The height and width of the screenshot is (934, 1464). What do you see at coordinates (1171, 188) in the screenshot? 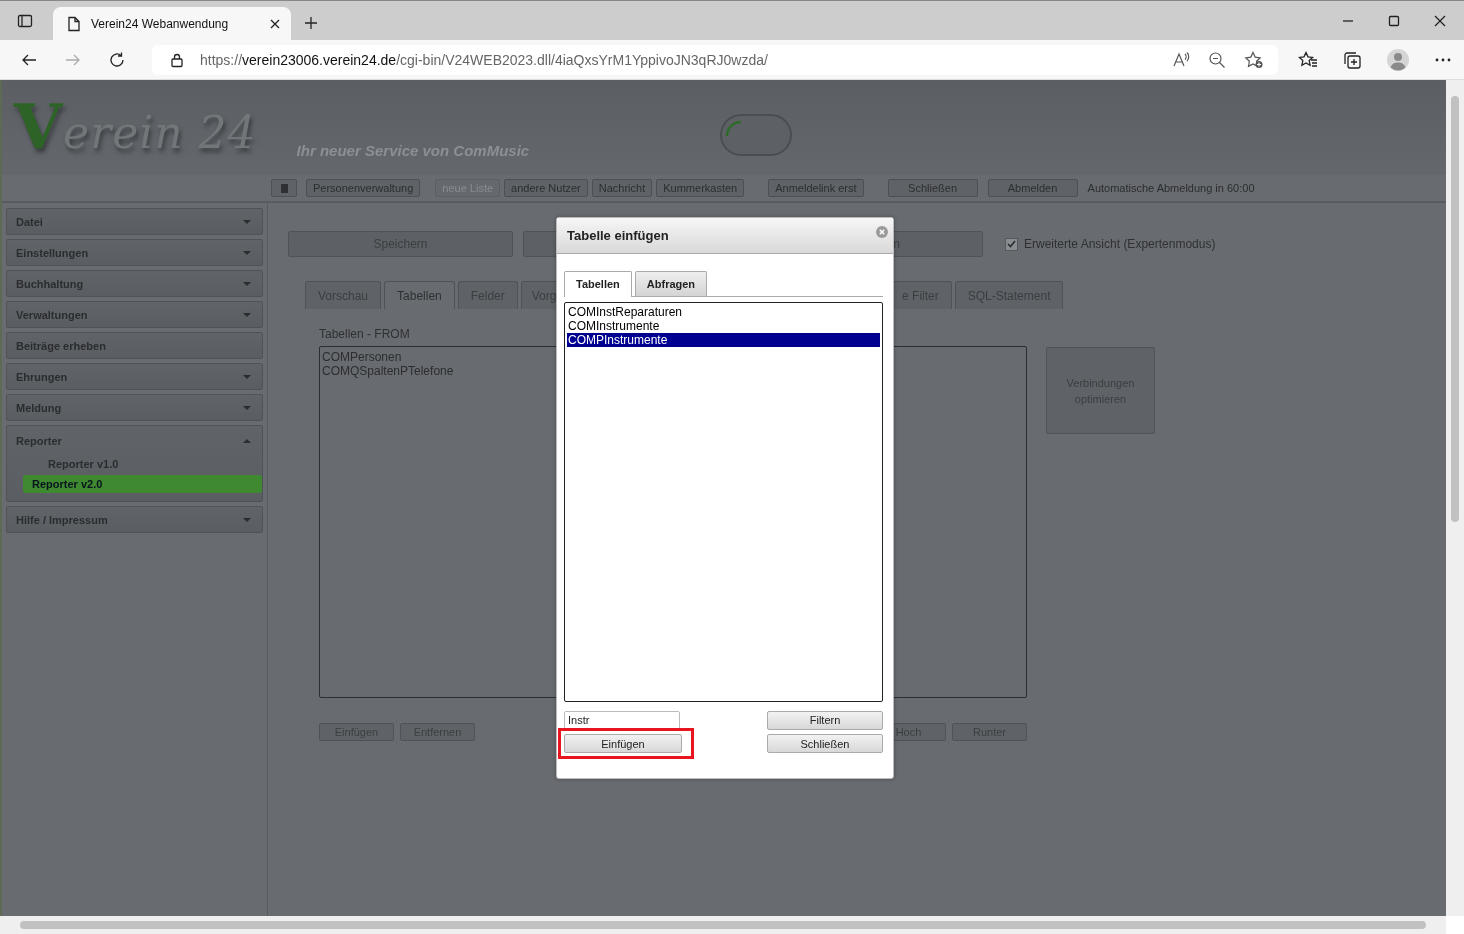
I see `logout-notice: Automatische Abmeldung in 60:00` at bounding box center [1171, 188].